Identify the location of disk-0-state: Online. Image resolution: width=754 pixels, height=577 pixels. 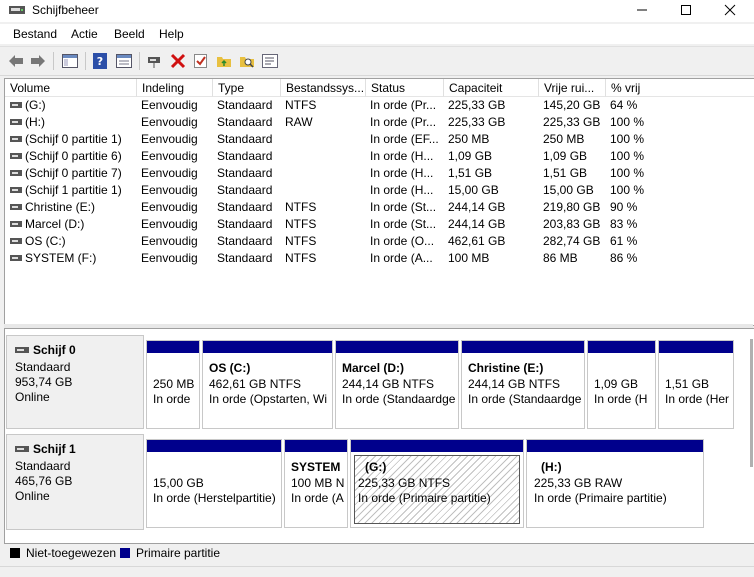
(32, 397).